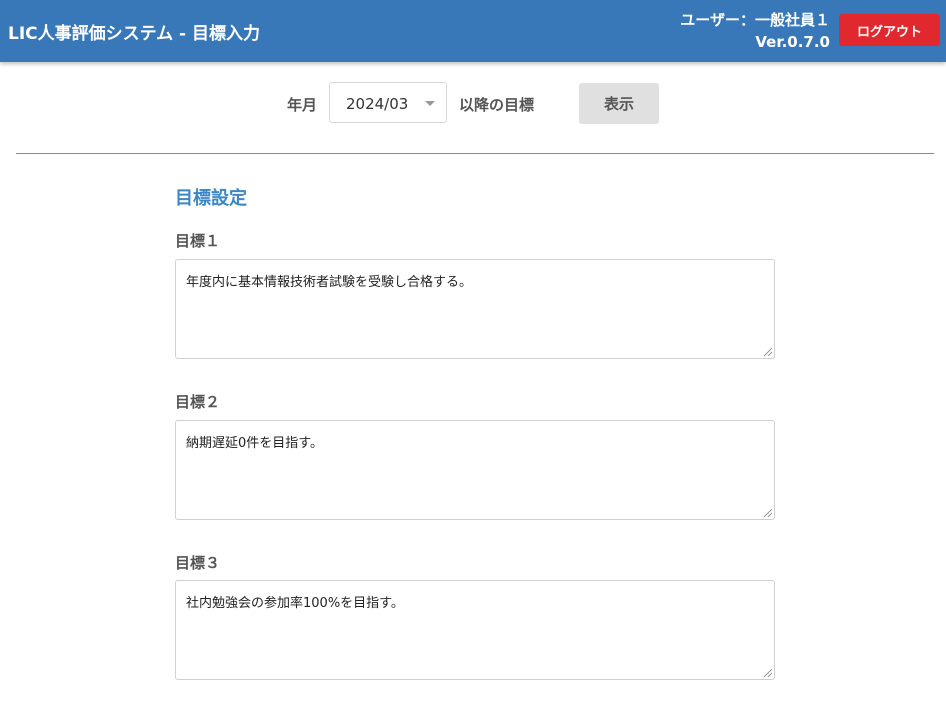 This screenshot has width=946, height=705. What do you see at coordinates (475, 470) in the screenshot?
I see `goal-2-textarea: 納期遅延0件を目指す。` at bounding box center [475, 470].